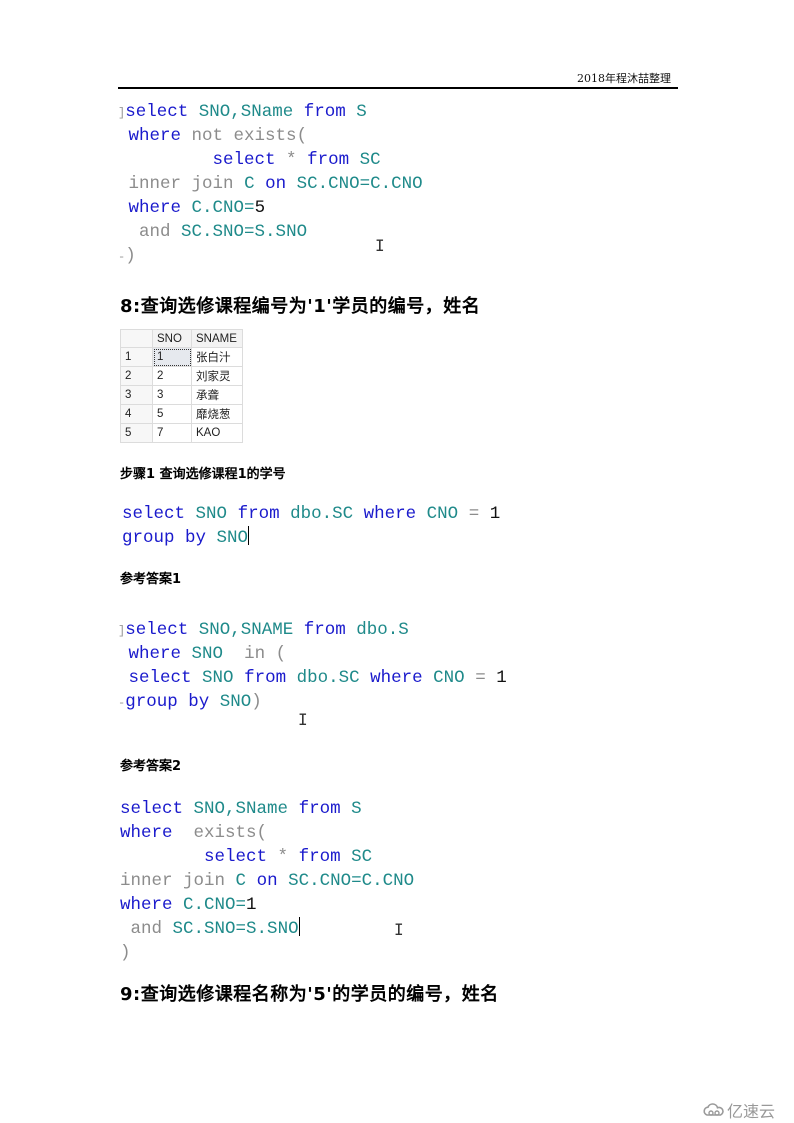 The image size is (794, 1123). I want to click on grid-row: 2 2 刘家灵, so click(181, 376).